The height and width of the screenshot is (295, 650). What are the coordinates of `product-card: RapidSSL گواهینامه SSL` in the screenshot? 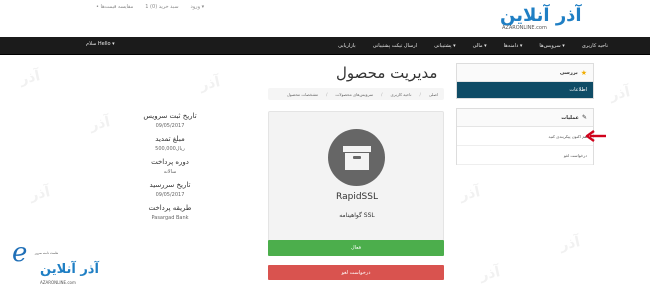 It's located at (356, 176).